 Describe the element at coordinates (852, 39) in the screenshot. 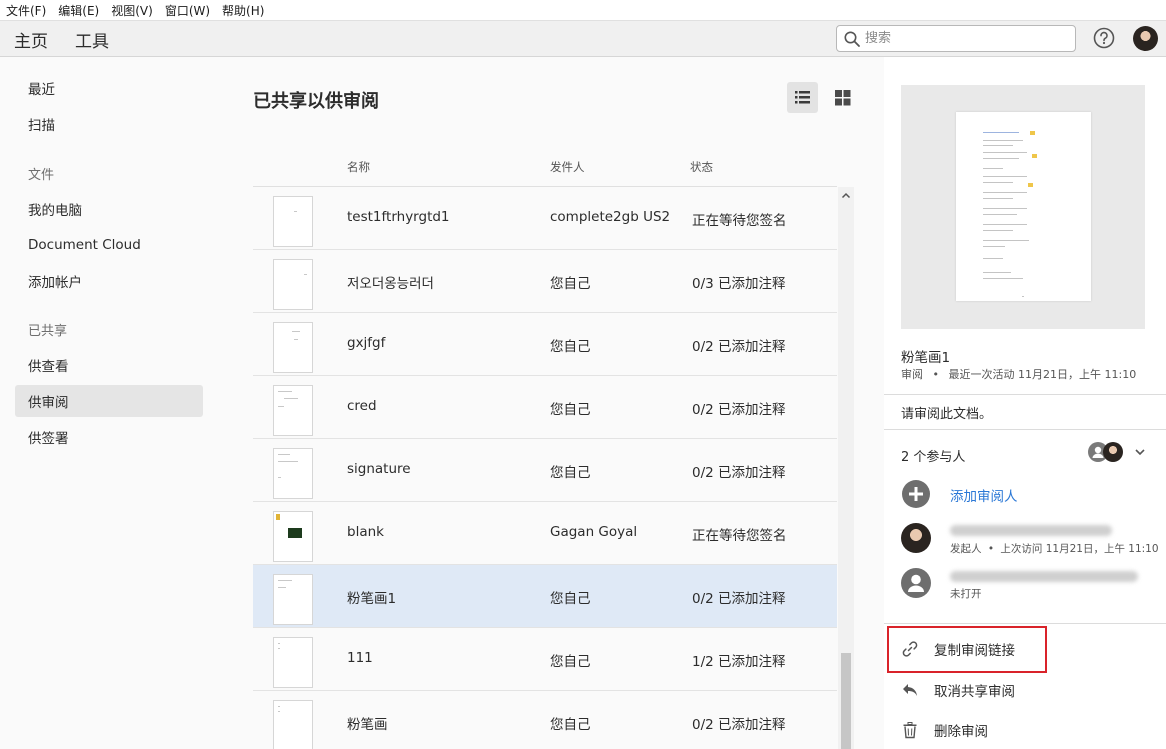

I see `search-icon` at that location.